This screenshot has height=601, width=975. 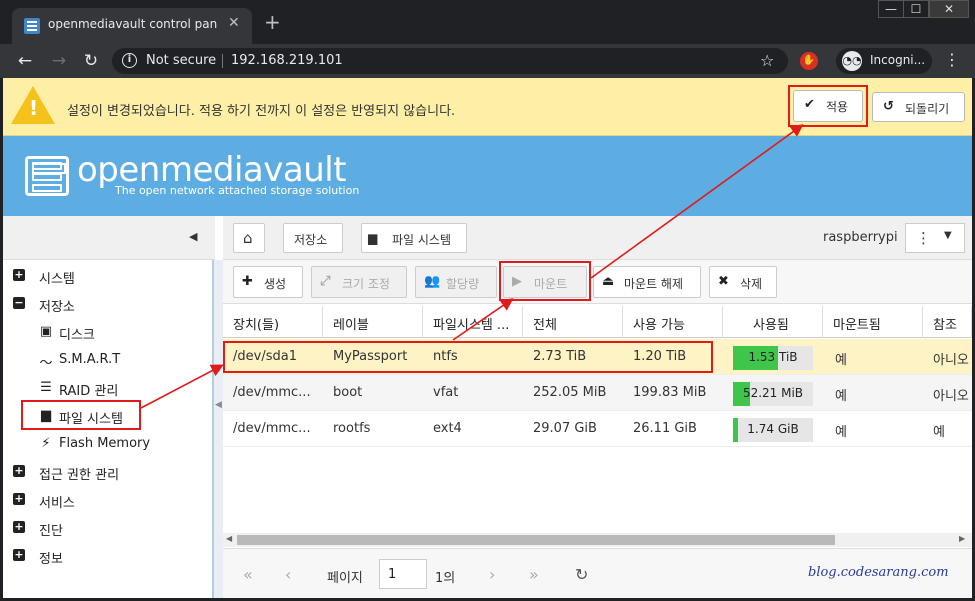 What do you see at coordinates (132, 26) in the screenshot?
I see `browser-tab: openmediavault control panel - r ✕` at bounding box center [132, 26].